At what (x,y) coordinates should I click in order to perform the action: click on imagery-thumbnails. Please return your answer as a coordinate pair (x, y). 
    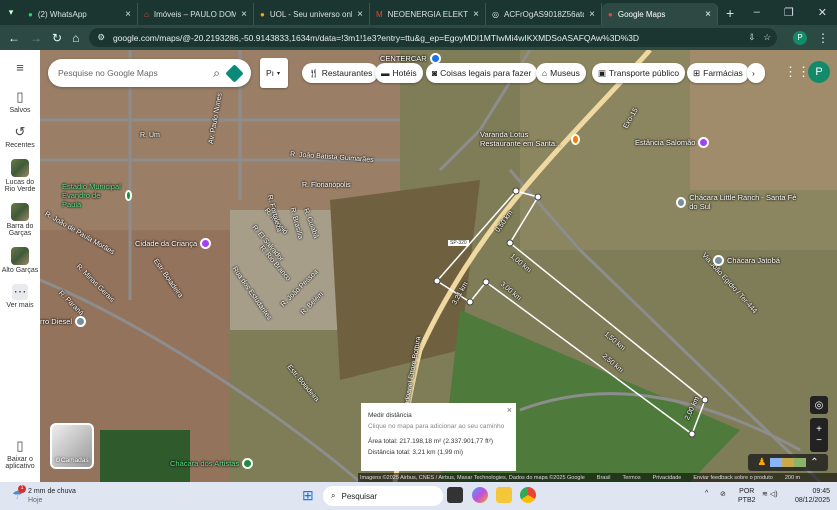
    Looking at the image, I should click on (788, 462).